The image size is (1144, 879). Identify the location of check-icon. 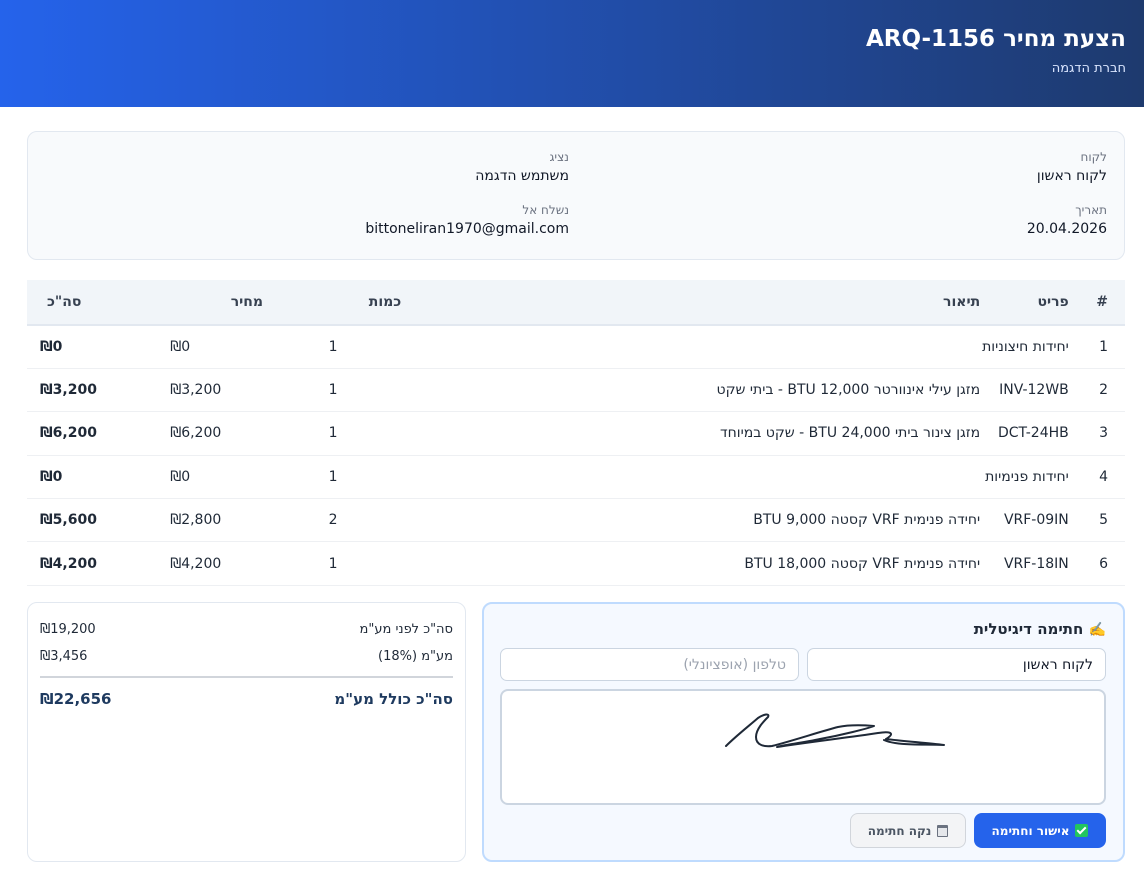
(1082, 830).